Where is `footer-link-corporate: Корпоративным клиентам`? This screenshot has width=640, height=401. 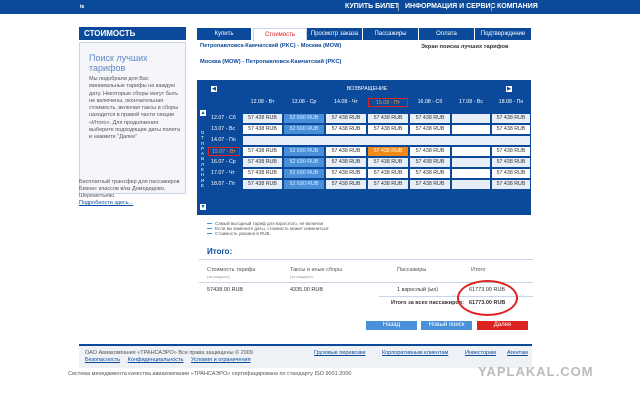 footer-link-corporate: Корпоративным клиентам is located at coordinates (415, 353).